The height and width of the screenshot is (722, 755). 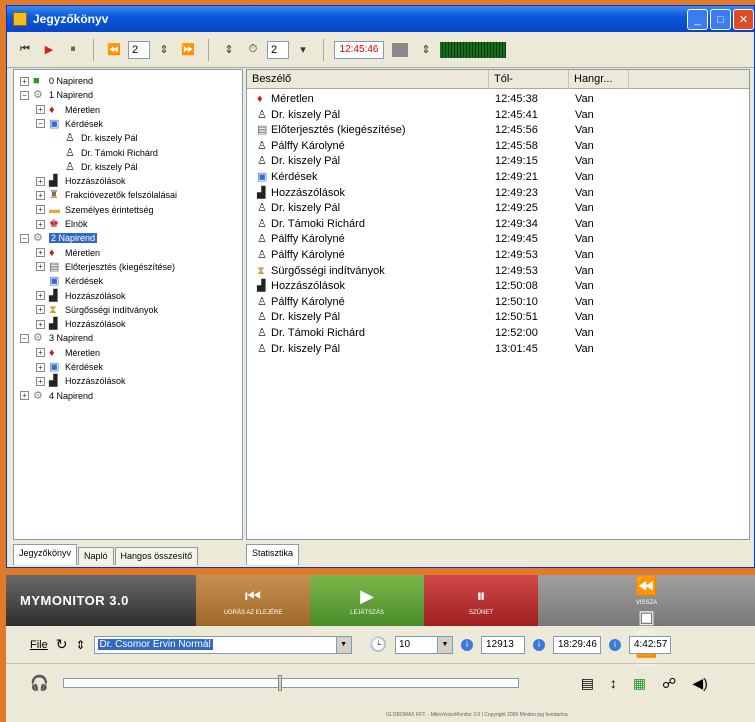 What do you see at coordinates (587, 683) in the screenshot?
I see `notes-icon: ▤` at bounding box center [587, 683].